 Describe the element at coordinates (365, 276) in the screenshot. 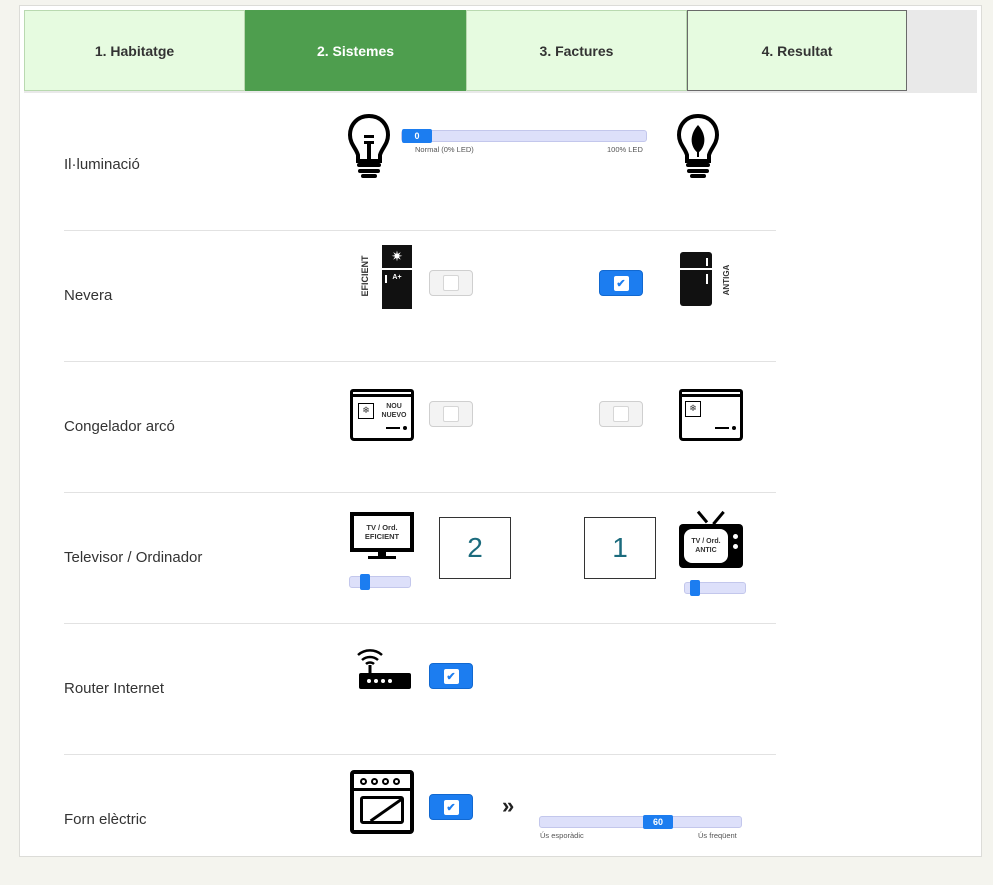

I see `efficient-fridge-text: EFICIENT` at that location.